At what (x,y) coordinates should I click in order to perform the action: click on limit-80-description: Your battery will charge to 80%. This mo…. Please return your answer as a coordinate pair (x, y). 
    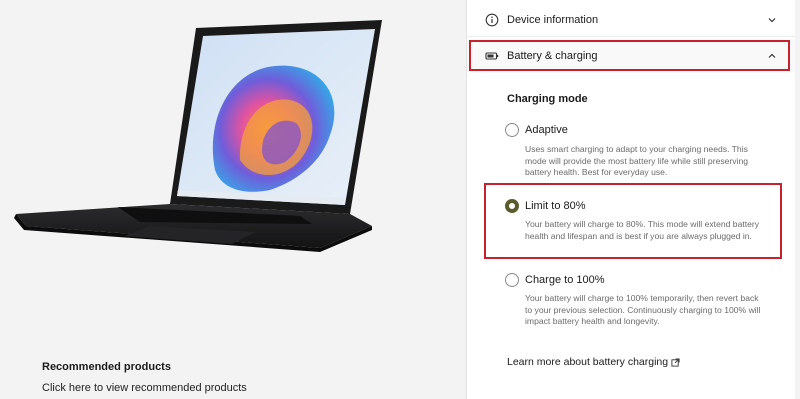
    Looking at the image, I should click on (642, 230).